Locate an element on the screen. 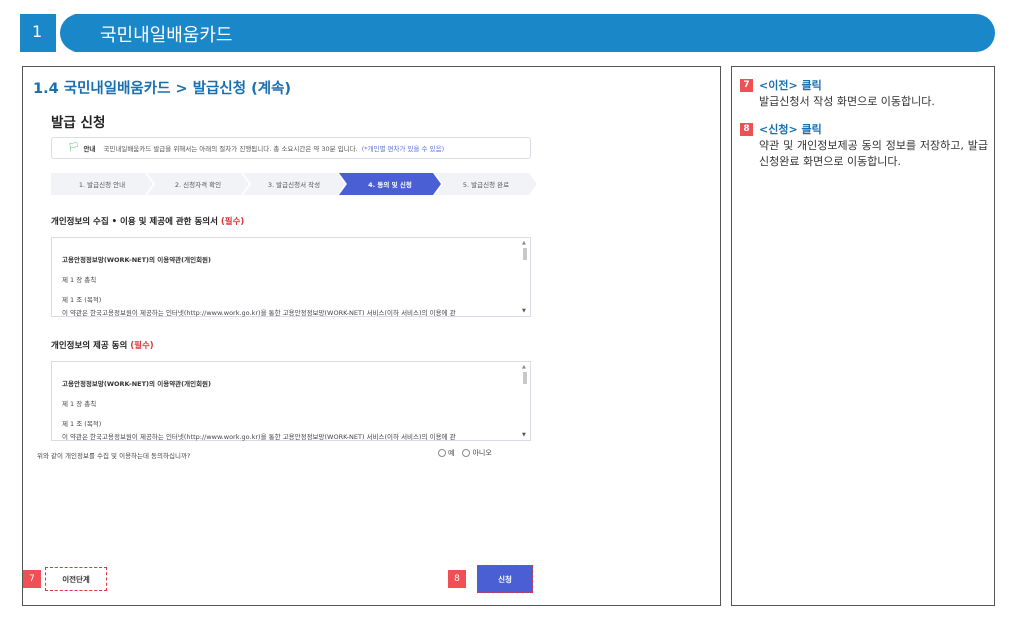  chapter-title: 국민내일배움카드 is located at coordinates (166, 35).